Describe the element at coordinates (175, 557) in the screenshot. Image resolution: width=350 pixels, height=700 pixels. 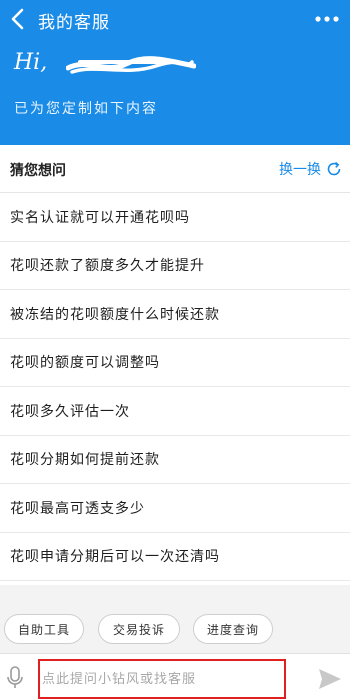
I see `question-item: 花呗申请分期后可以一次还清吗` at that location.